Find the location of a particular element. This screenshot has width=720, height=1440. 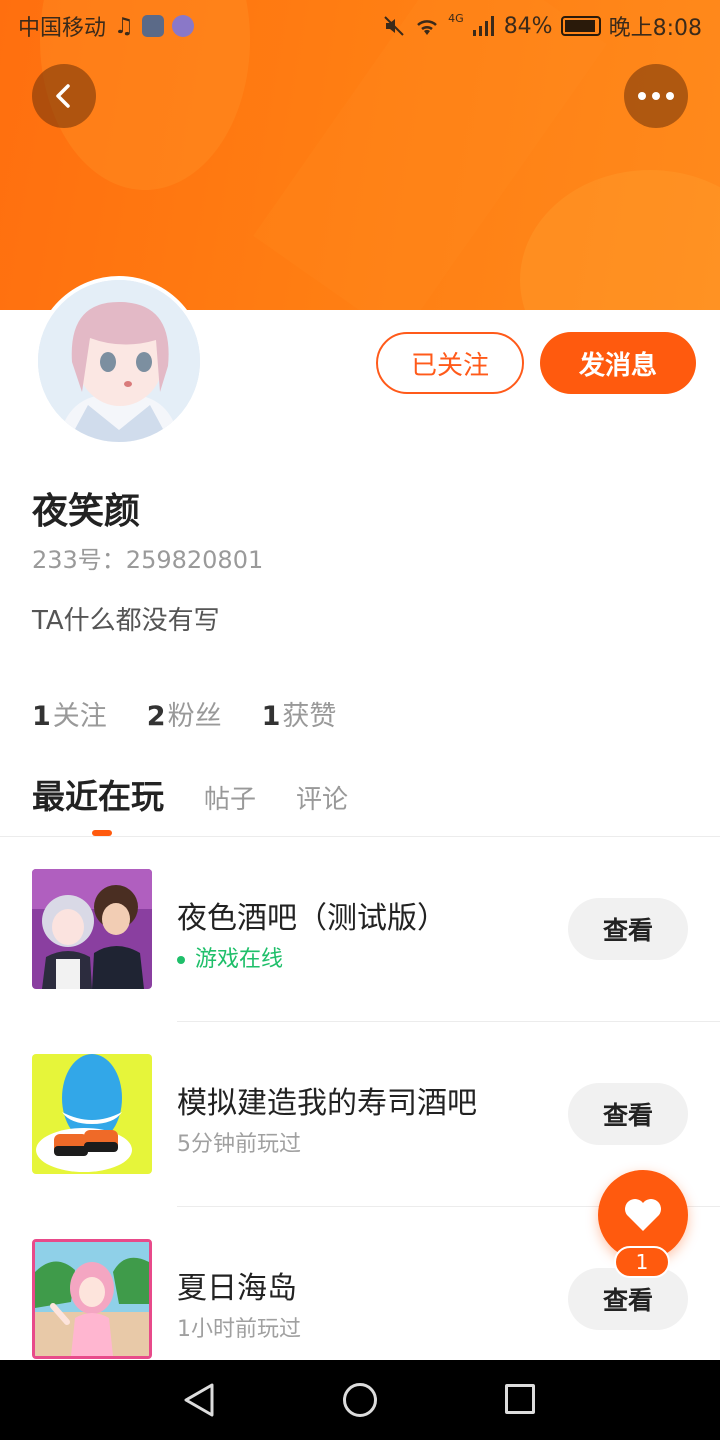

mute-icon is located at coordinates (394, 26).